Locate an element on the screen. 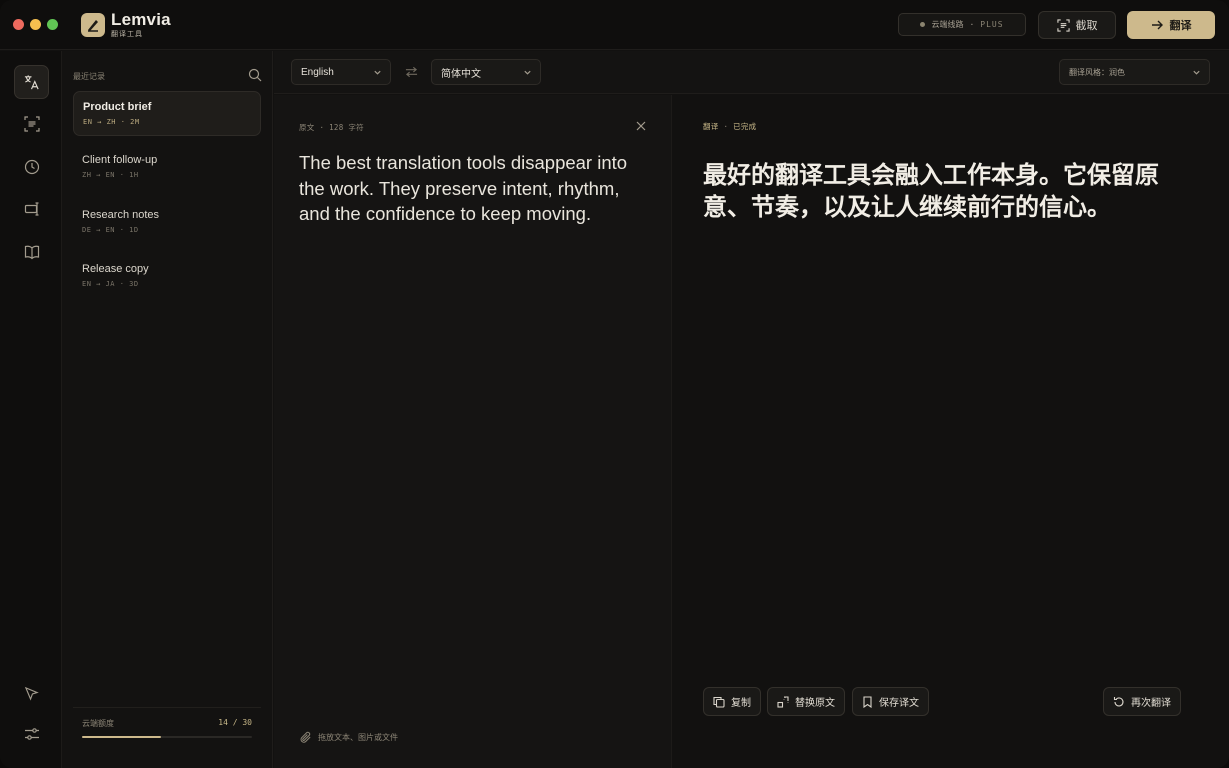 The image size is (1229, 768). drop-hint: 拖放文本、图片或文件 is located at coordinates (348, 737).